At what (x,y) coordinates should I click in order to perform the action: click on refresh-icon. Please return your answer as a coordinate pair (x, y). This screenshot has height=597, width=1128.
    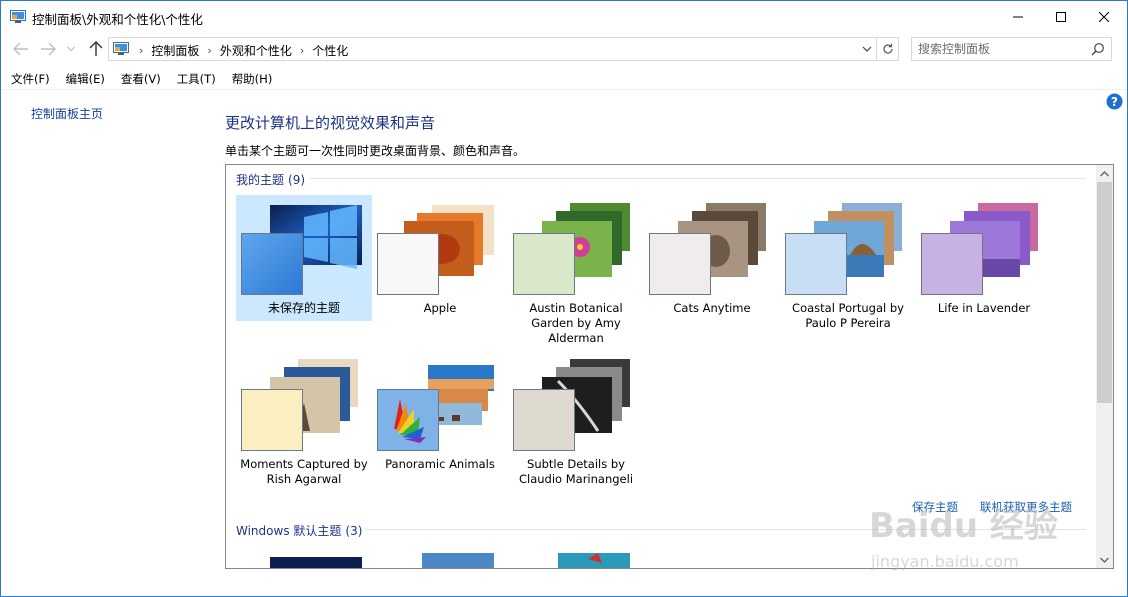
    Looking at the image, I should click on (887, 48).